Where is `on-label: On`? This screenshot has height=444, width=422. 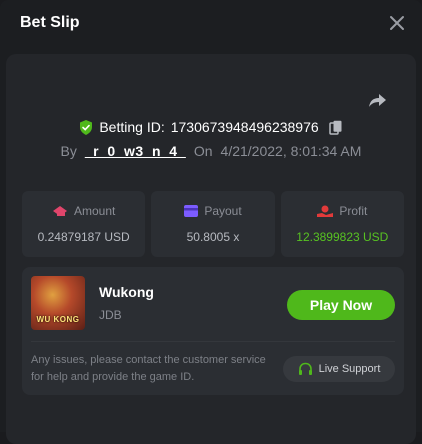 on-label: On is located at coordinates (203, 151).